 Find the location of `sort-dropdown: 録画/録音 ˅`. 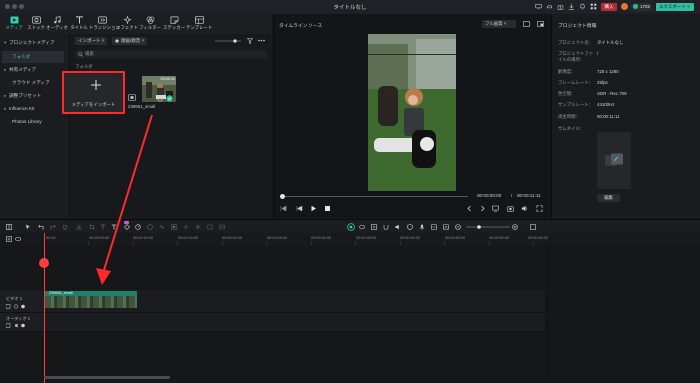

sort-dropdown: 録画/録音 ˅ is located at coordinates (130, 41).